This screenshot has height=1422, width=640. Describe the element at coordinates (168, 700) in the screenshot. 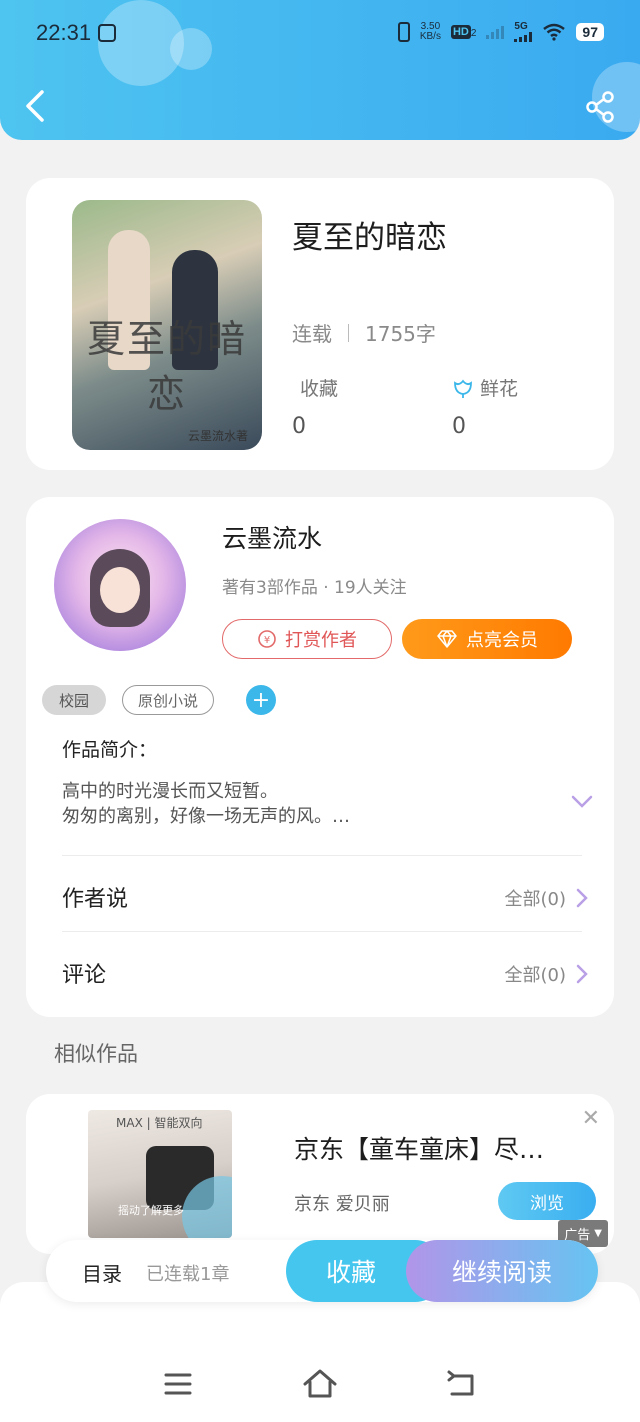

I see `tag-original: 原创小说` at that location.